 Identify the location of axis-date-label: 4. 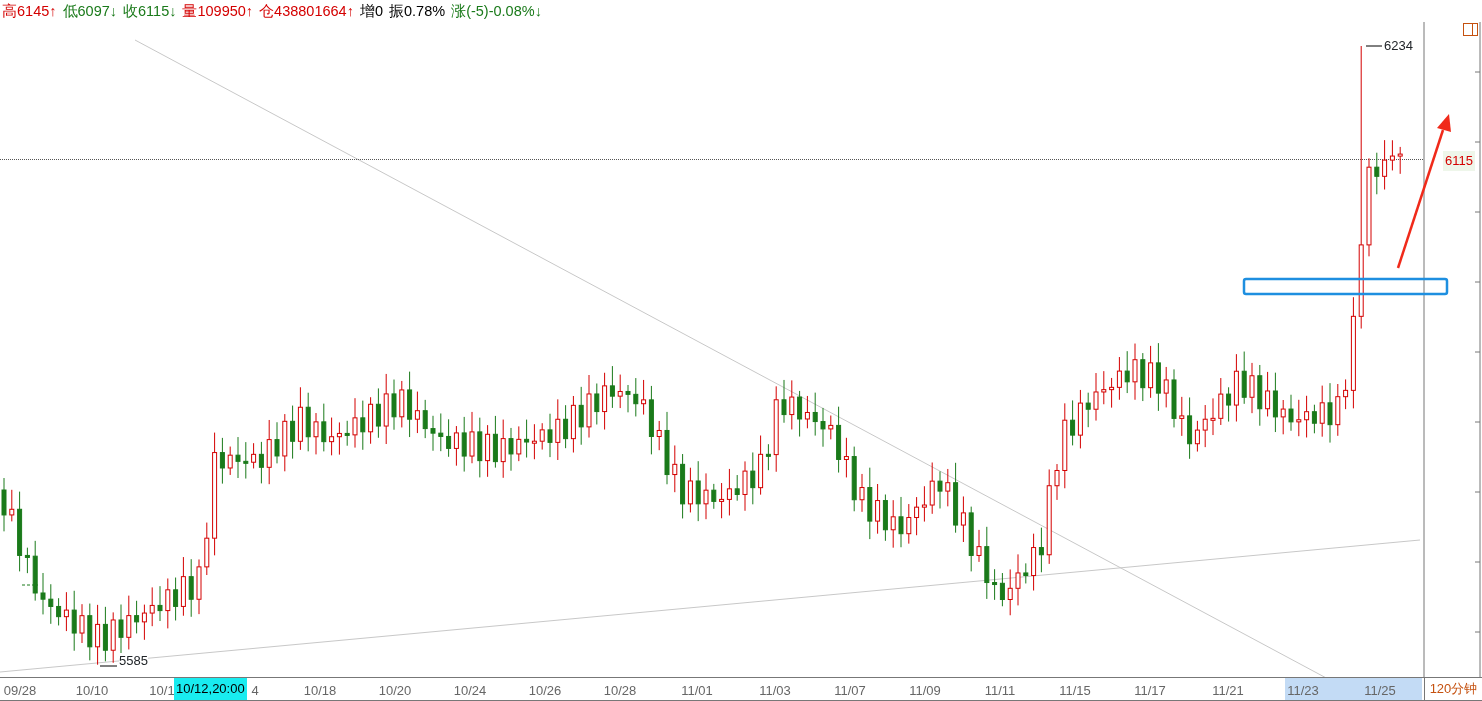
(255, 691).